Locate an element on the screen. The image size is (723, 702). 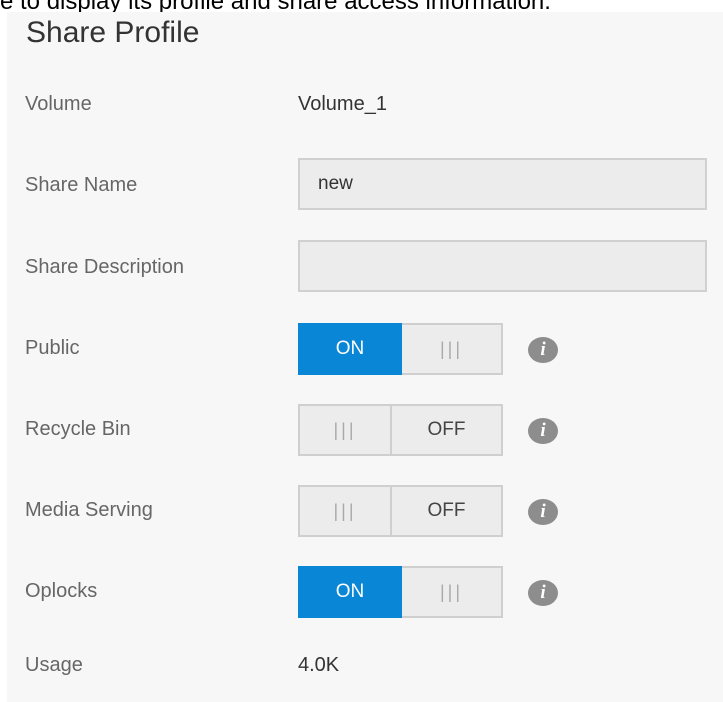
volume-label: Volume is located at coordinates (58, 104).